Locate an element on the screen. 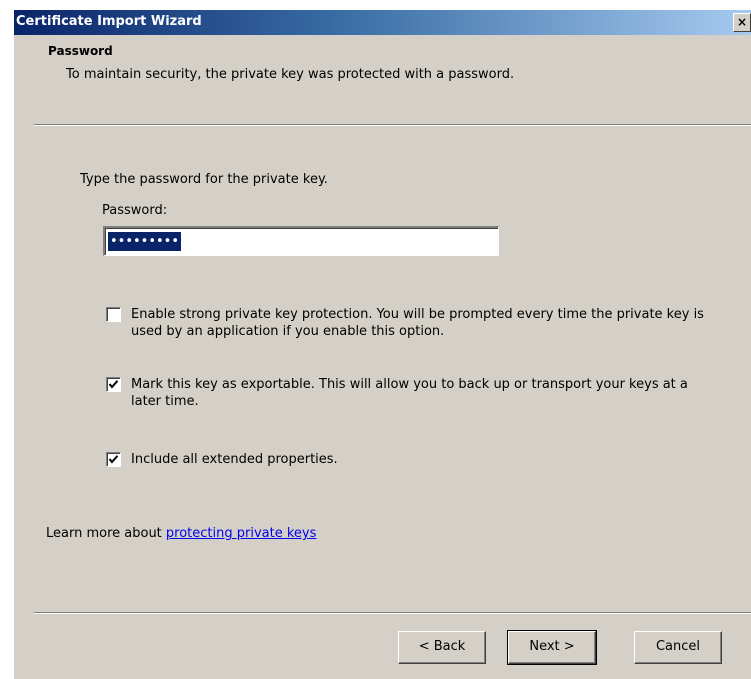 The image size is (751, 679). header-divider is located at coordinates (392, 125).